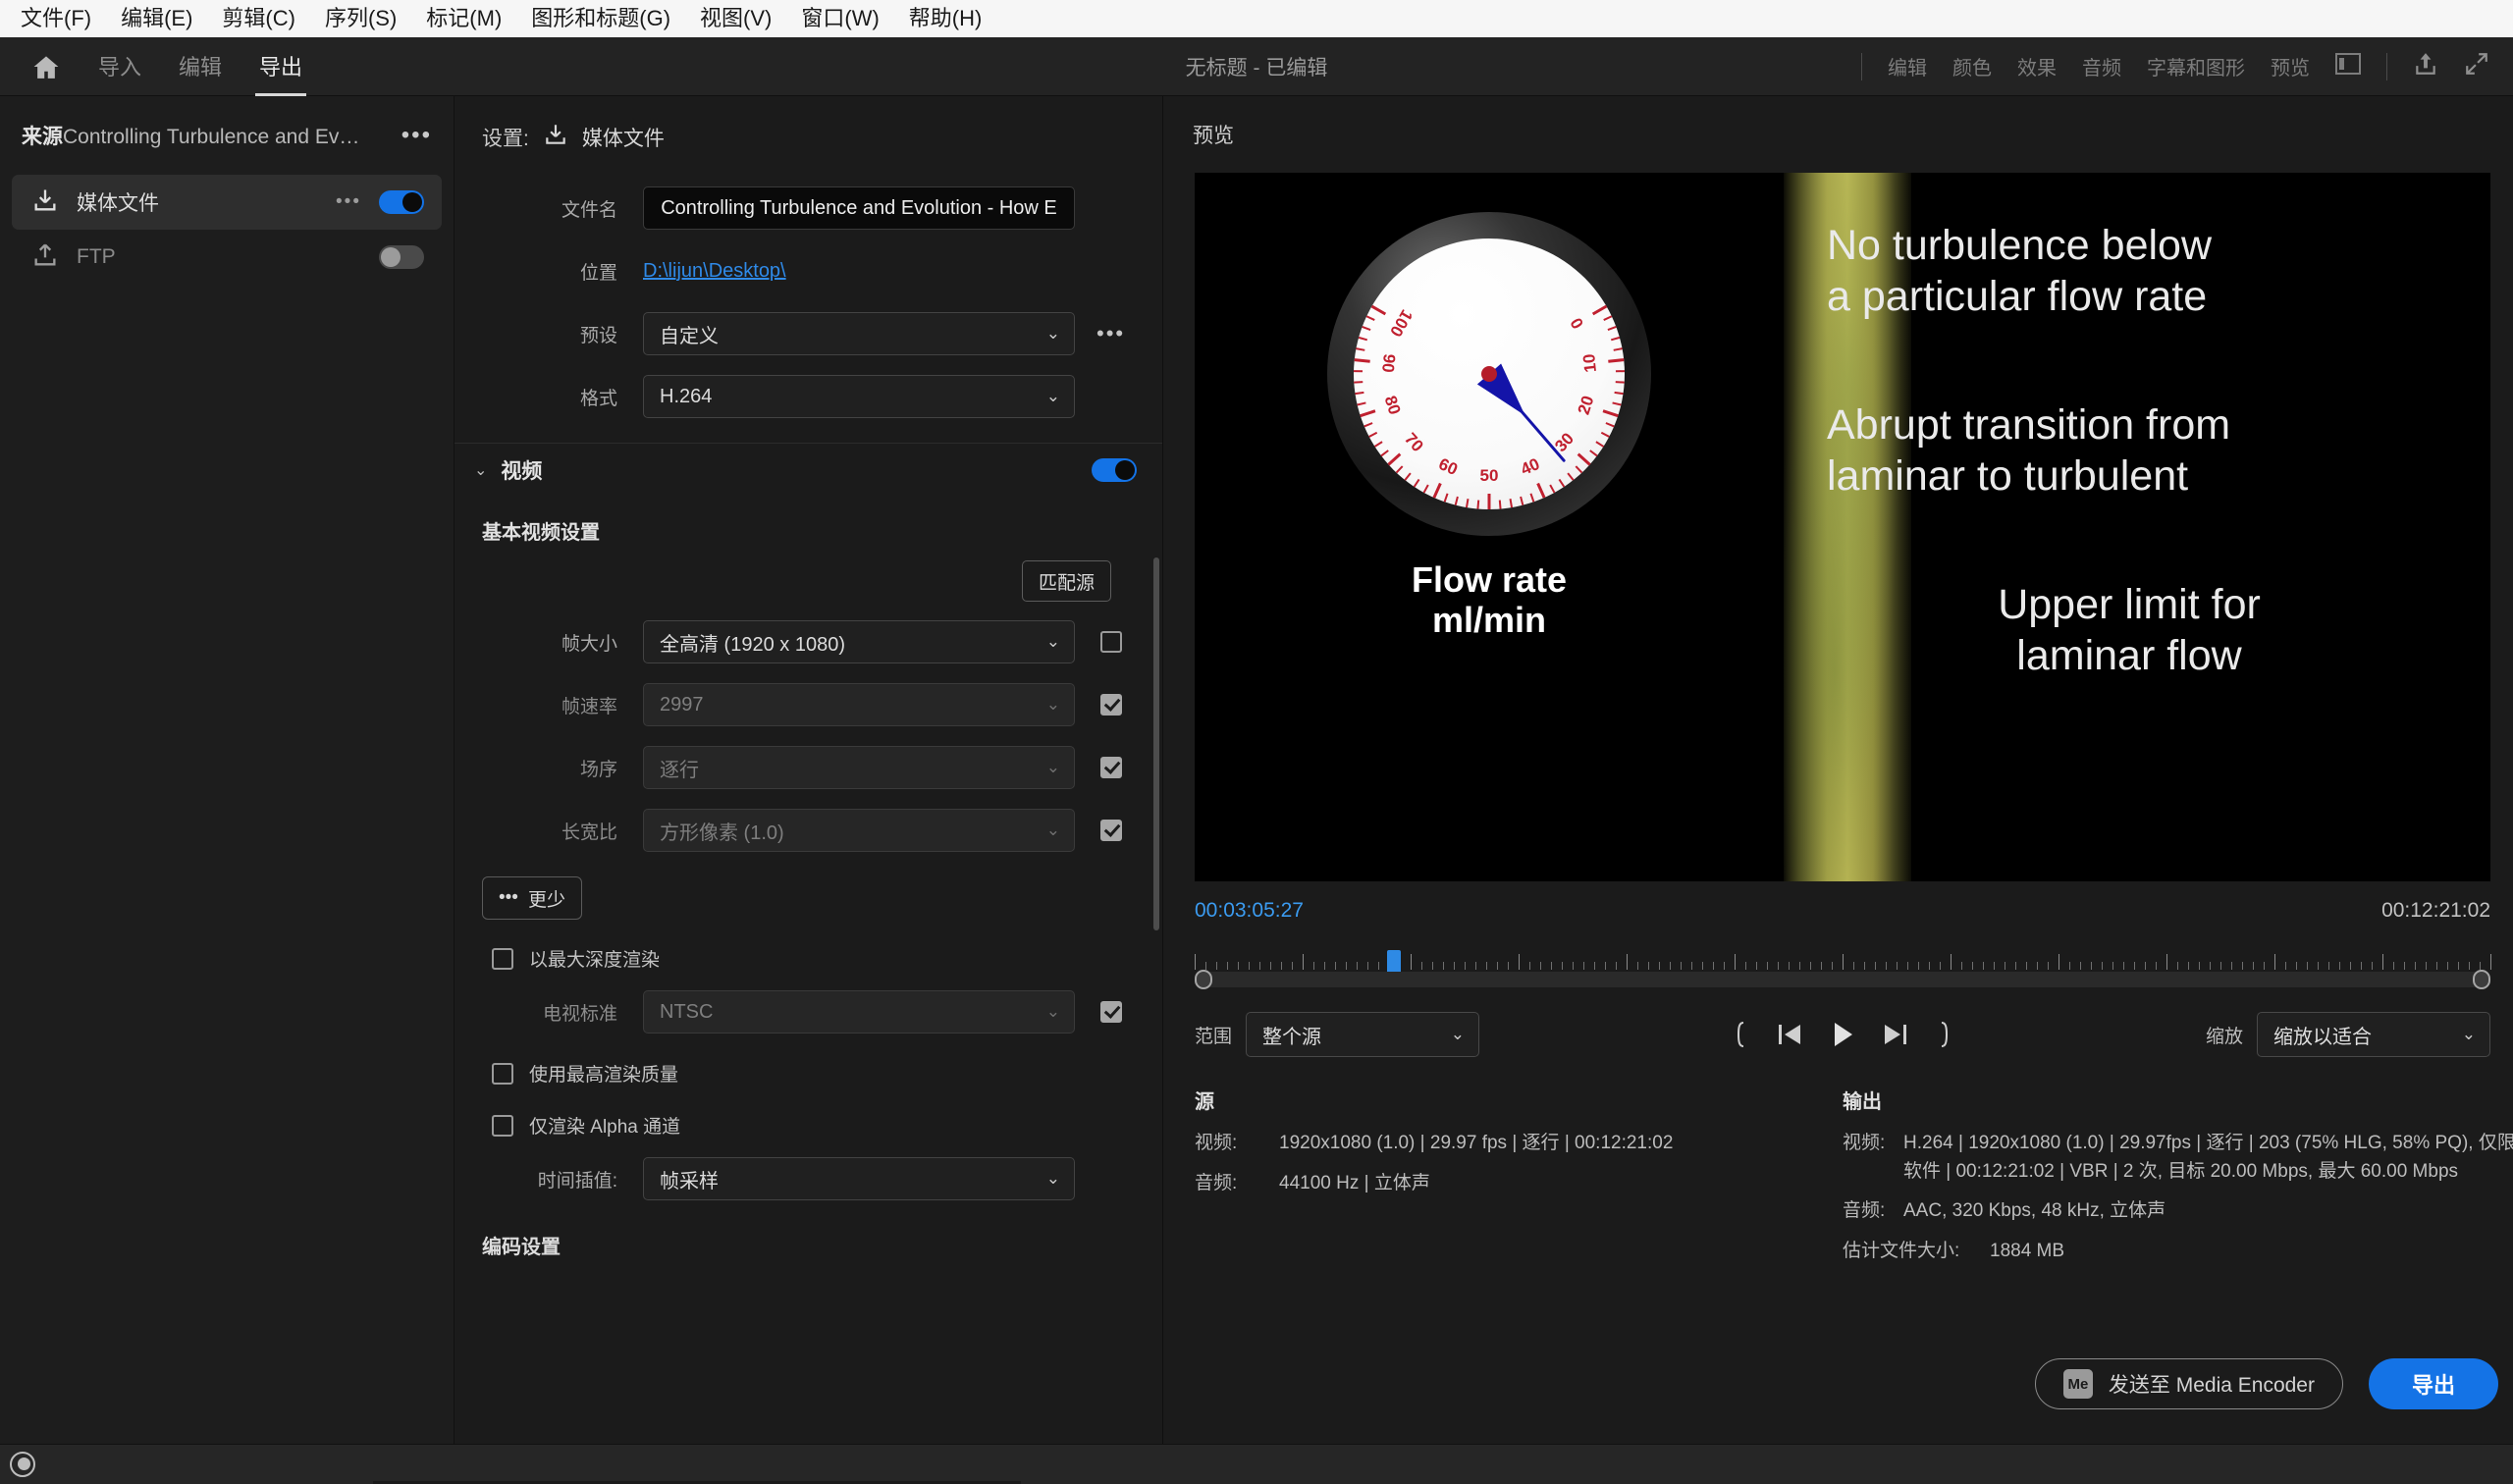 The height and width of the screenshot is (1484, 2513). What do you see at coordinates (808, 471) in the screenshot?
I see `video-section-header: ⌄ 视频` at bounding box center [808, 471].